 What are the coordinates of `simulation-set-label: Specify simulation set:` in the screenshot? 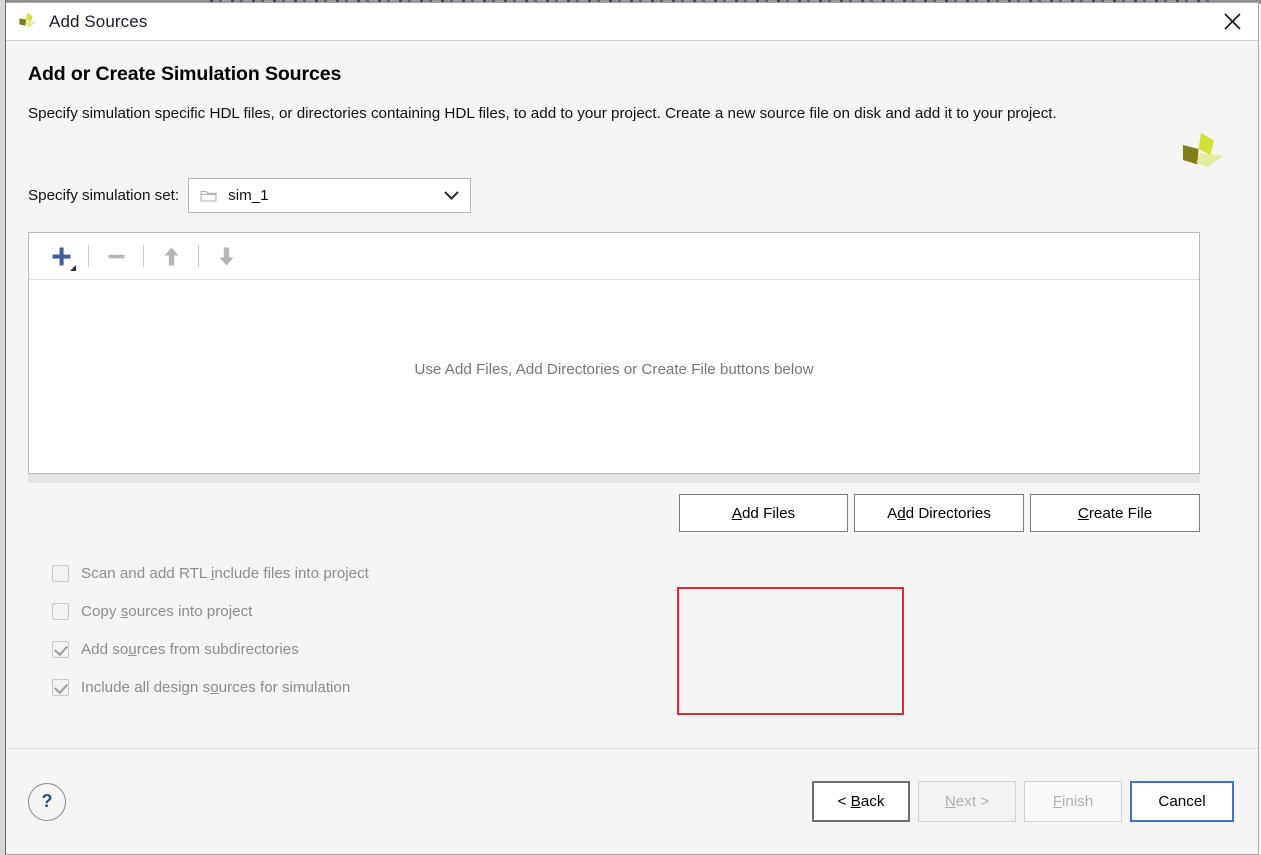 It's located at (104, 195).